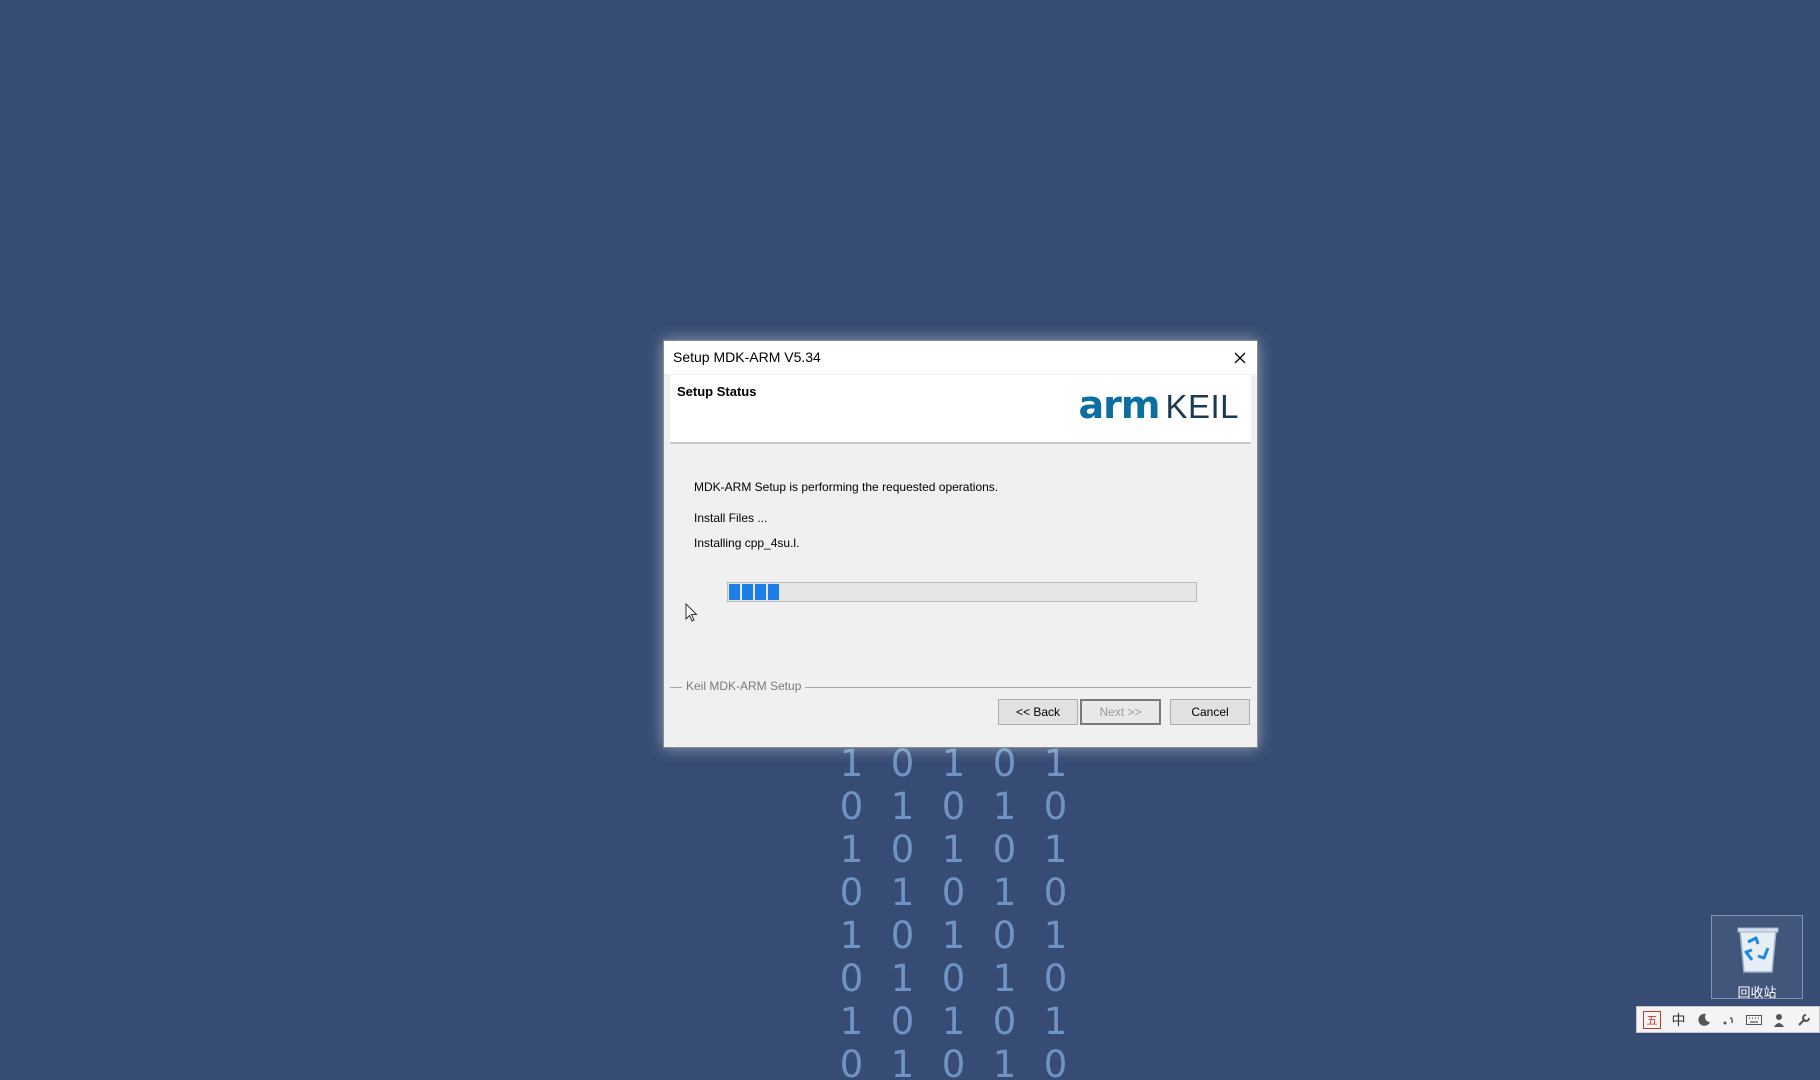 This screenshot has height=1080, width=1820. Describe the element at coordinates (1703, 1020) in the screenshot. I see `moon-icon` at that location.